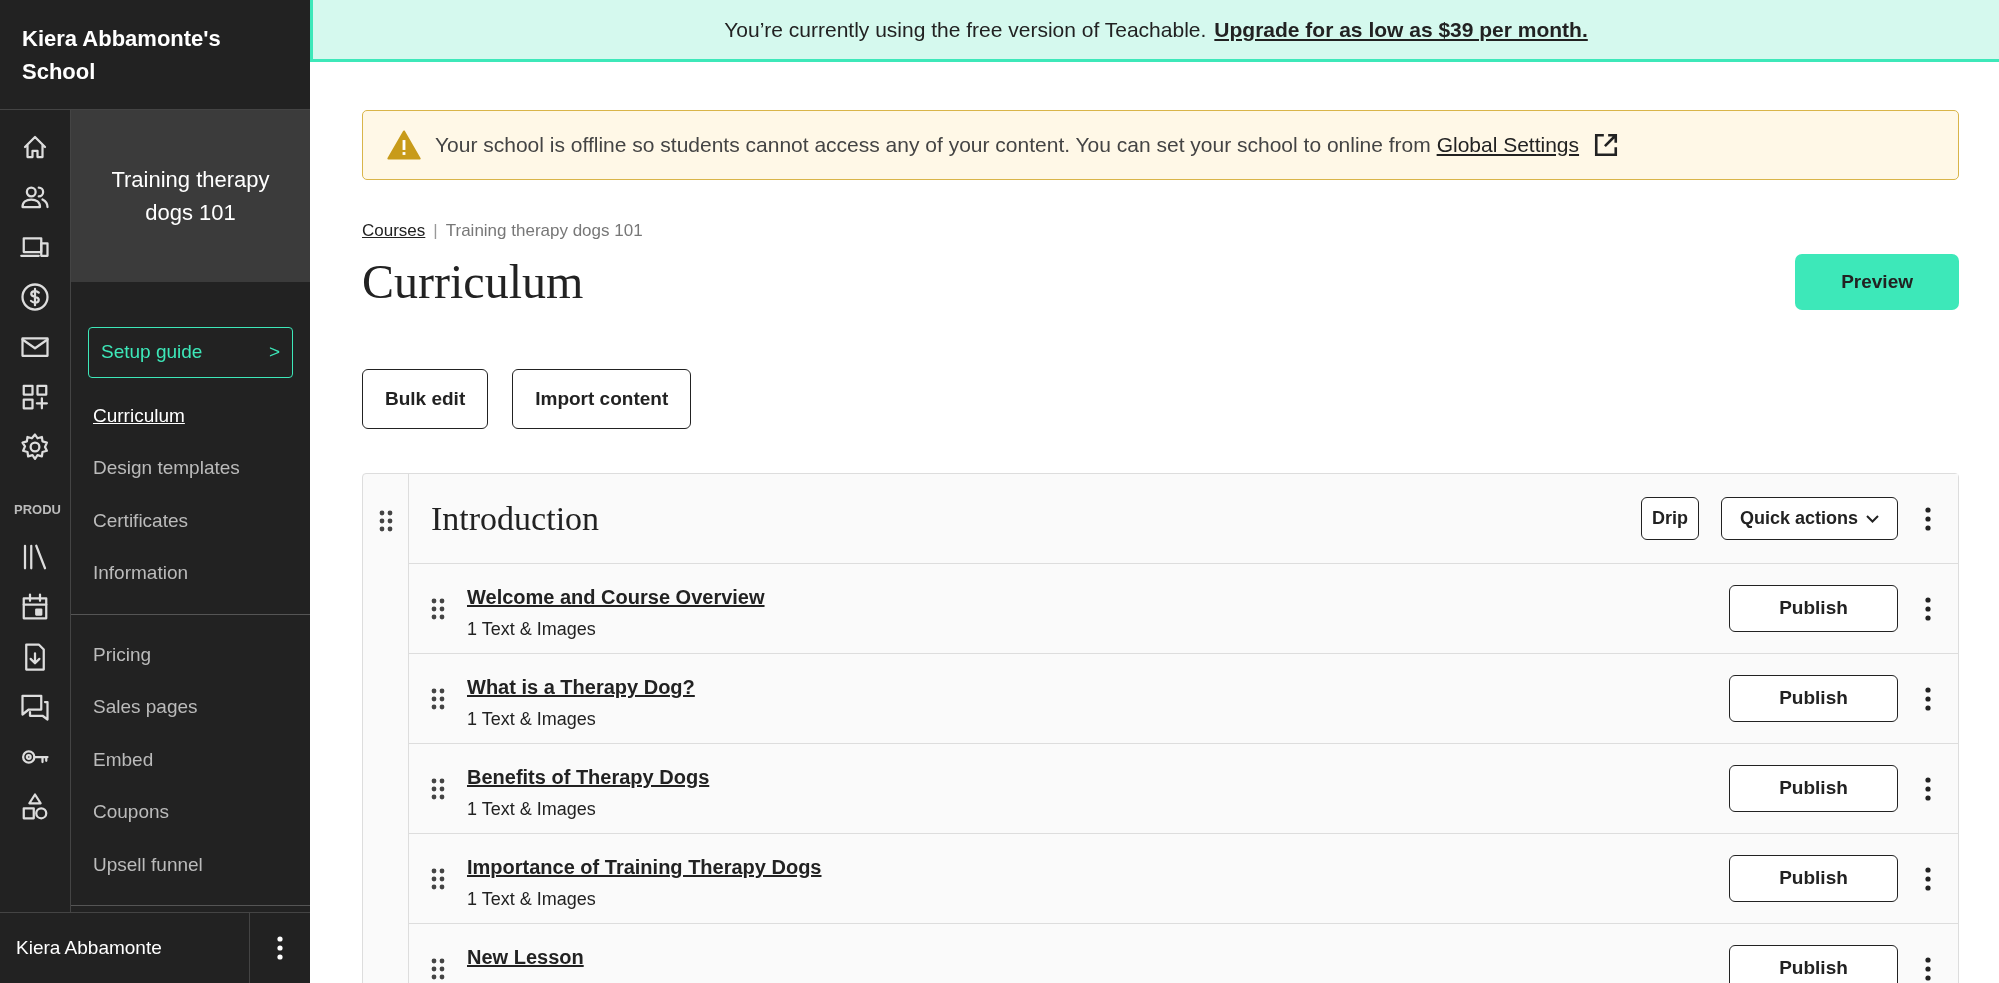  What do you see at coordinates (190, 468) in the screenshot?
I see `nav-item: Design templates` at bounding box center [190, 468].